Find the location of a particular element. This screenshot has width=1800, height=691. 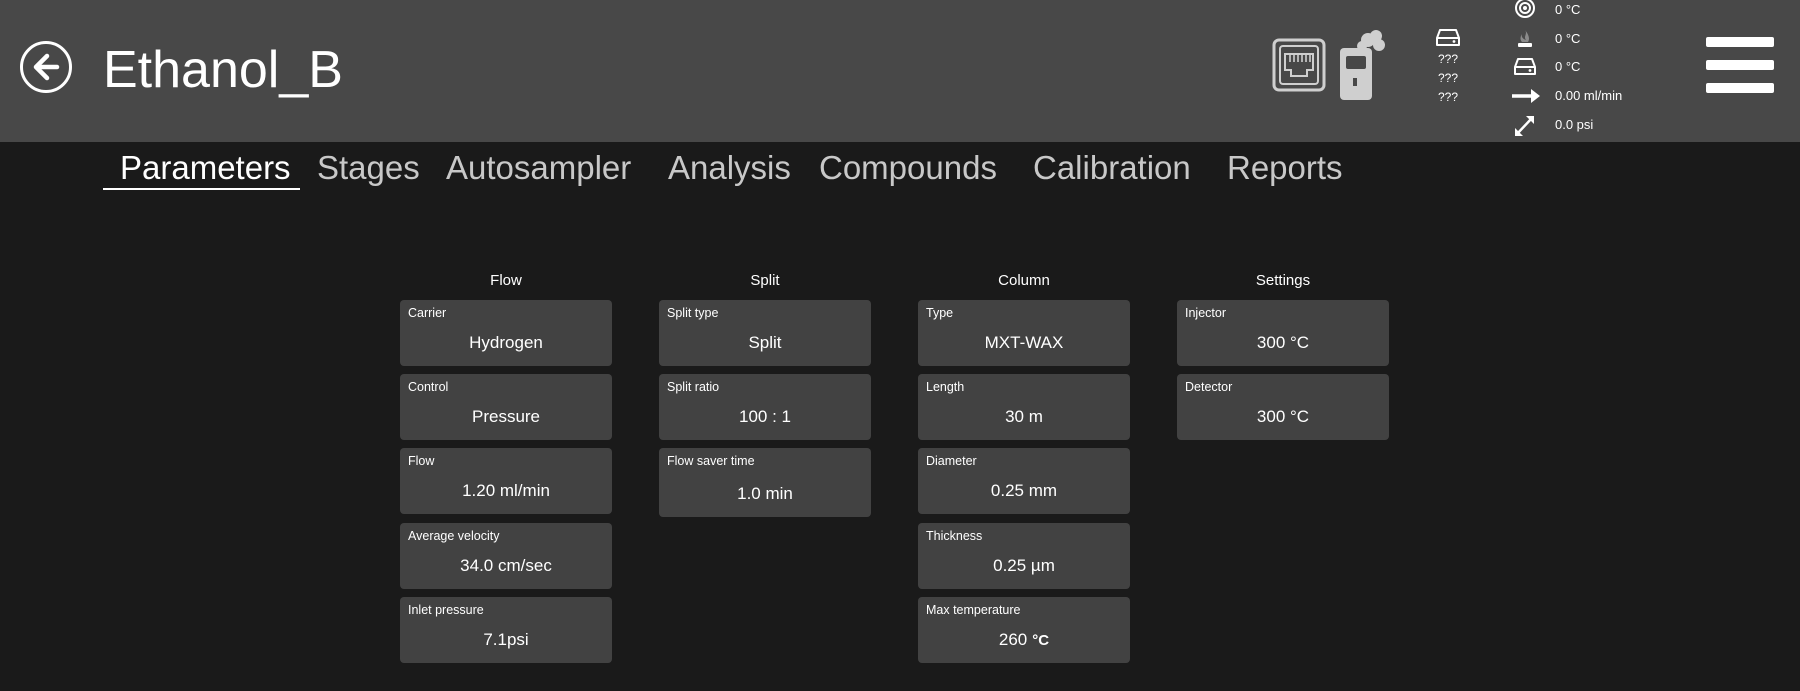

field-label: Average velocity is located at coordinates (454, 536).